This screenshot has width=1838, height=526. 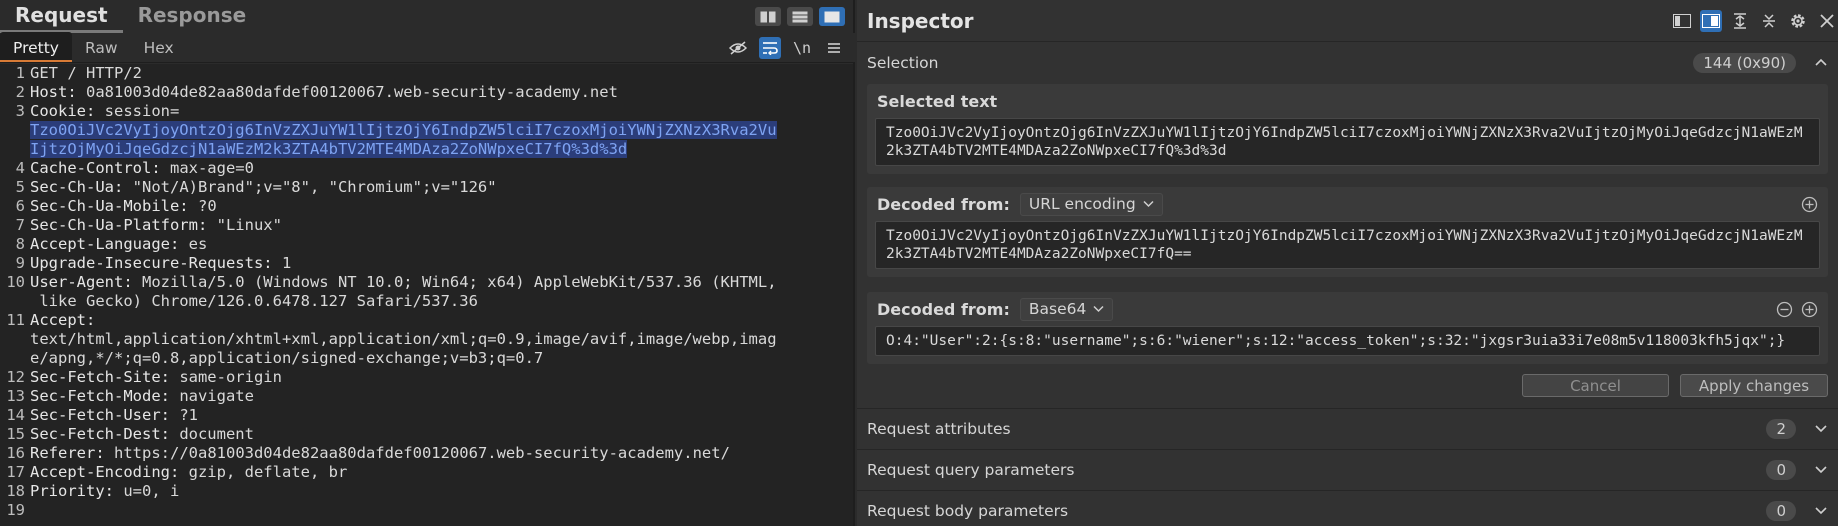 I want to click on tab-response: Response, so click(x=192, y=16).